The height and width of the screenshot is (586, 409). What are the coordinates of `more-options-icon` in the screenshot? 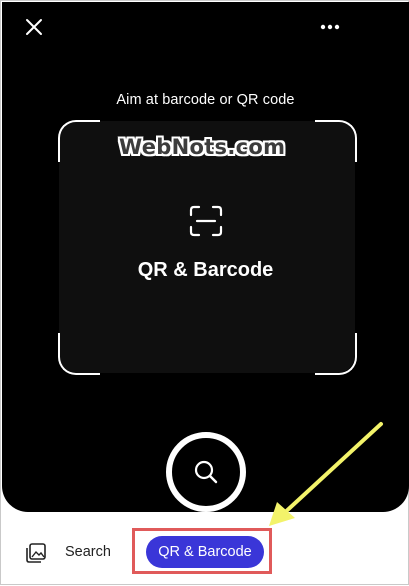 It's located at (330, 27).